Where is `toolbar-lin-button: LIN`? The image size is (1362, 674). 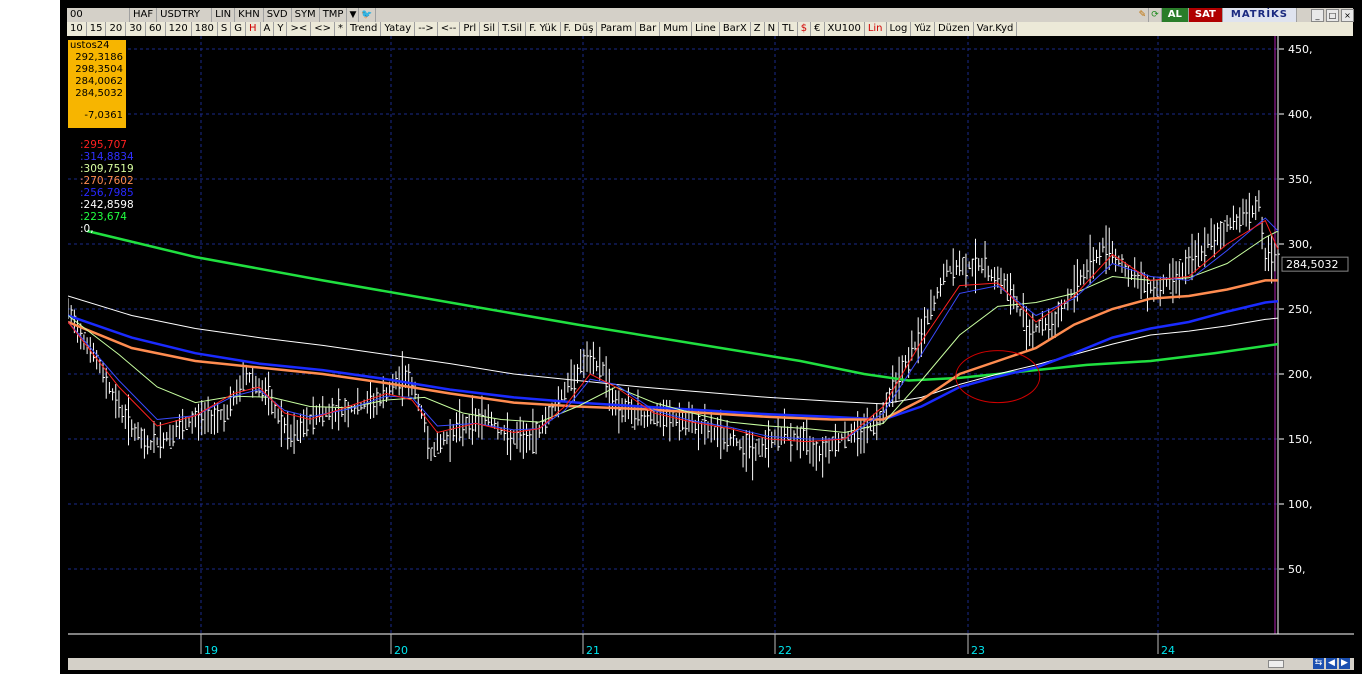 toolbar-lin-button: LIN is located at coordinates (224, 15).